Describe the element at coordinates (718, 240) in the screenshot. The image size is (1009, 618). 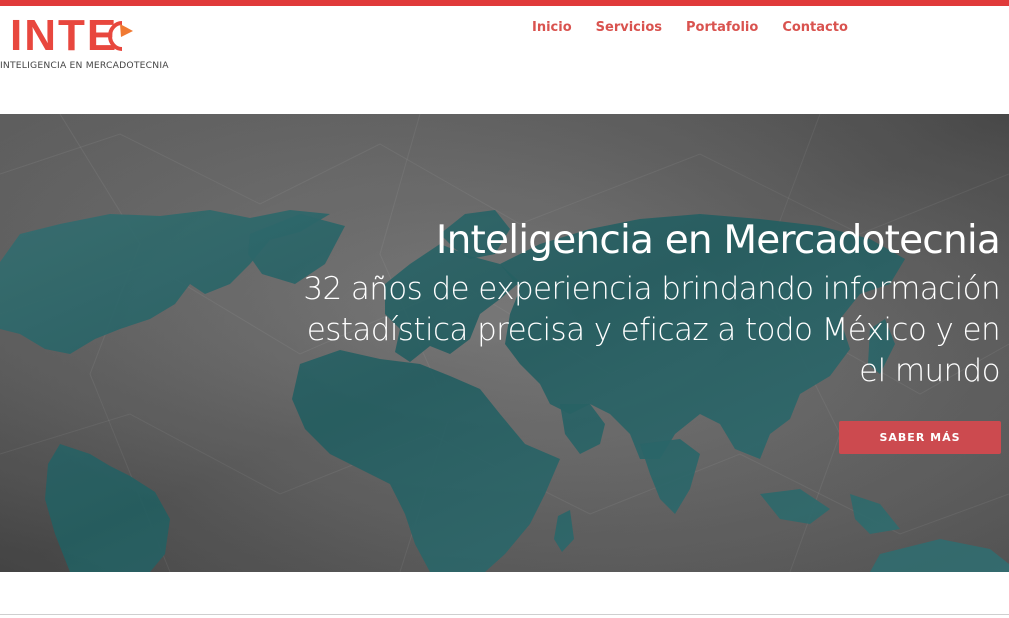
I see `hero-title: Inteligencia en Mercadotecnia` at that location.